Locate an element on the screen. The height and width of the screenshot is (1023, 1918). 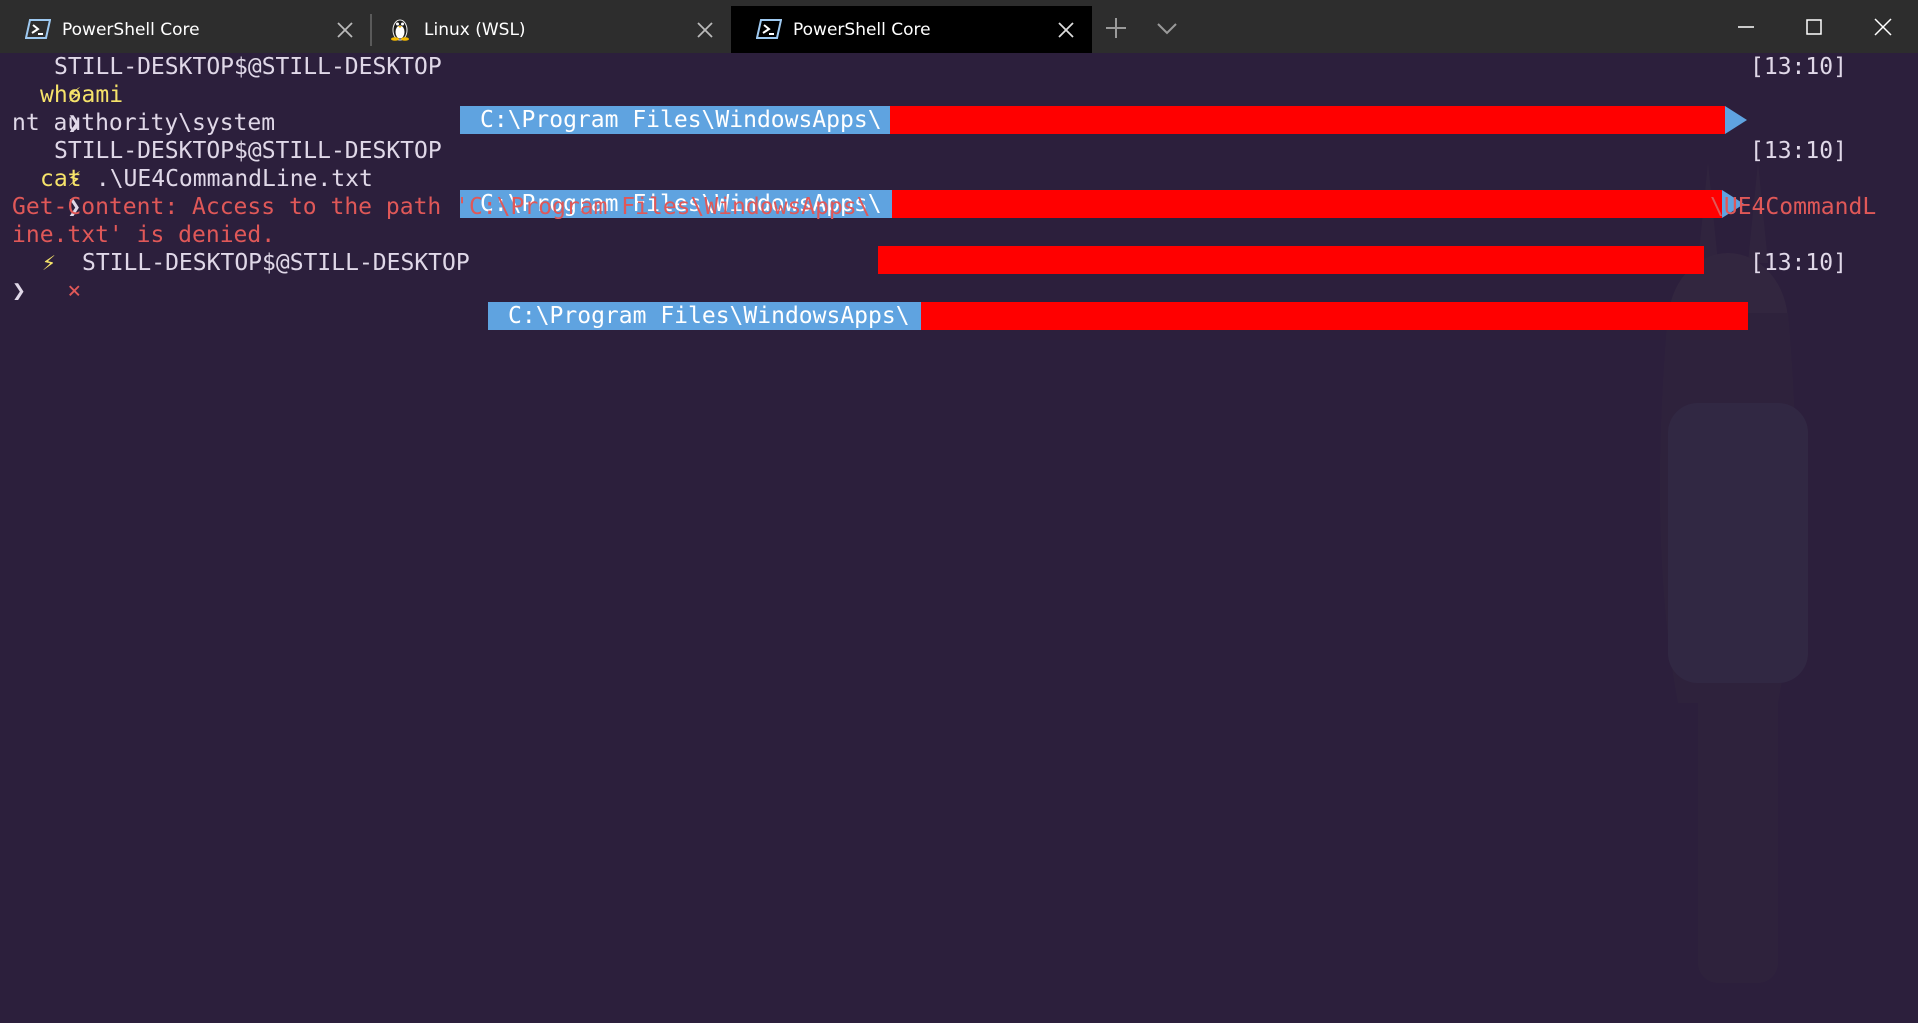
command-line: ❯ whoami is located at coordinates (67, 108).